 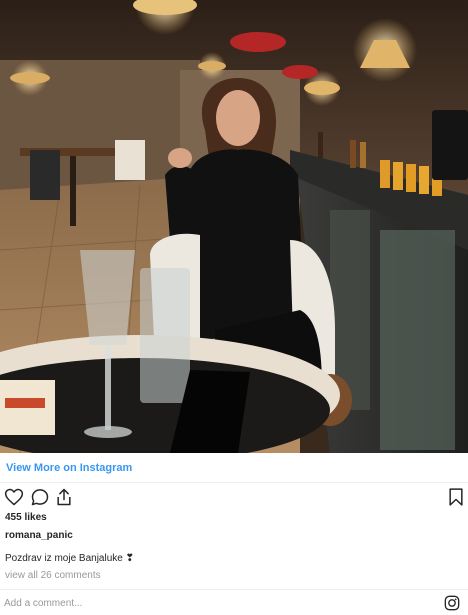 What do you see at coordinates (40, 497) in the screenshot?
I see `comment-icon` at bounding box center [40, 497].